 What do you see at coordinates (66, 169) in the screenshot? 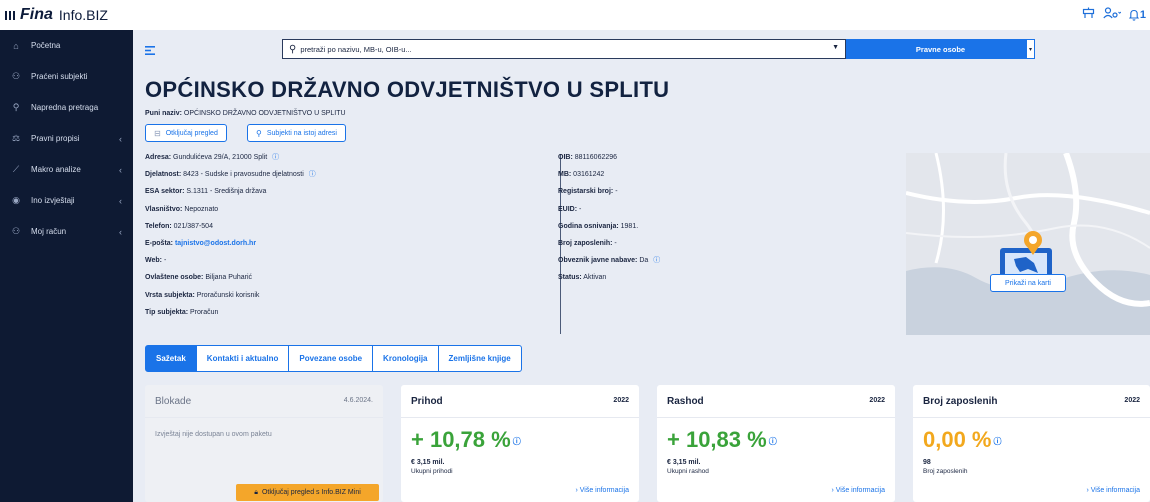
I see `sidebar-item-makro-analize: ⟋ Makro analize ‹` at bounding box center [66, 169].